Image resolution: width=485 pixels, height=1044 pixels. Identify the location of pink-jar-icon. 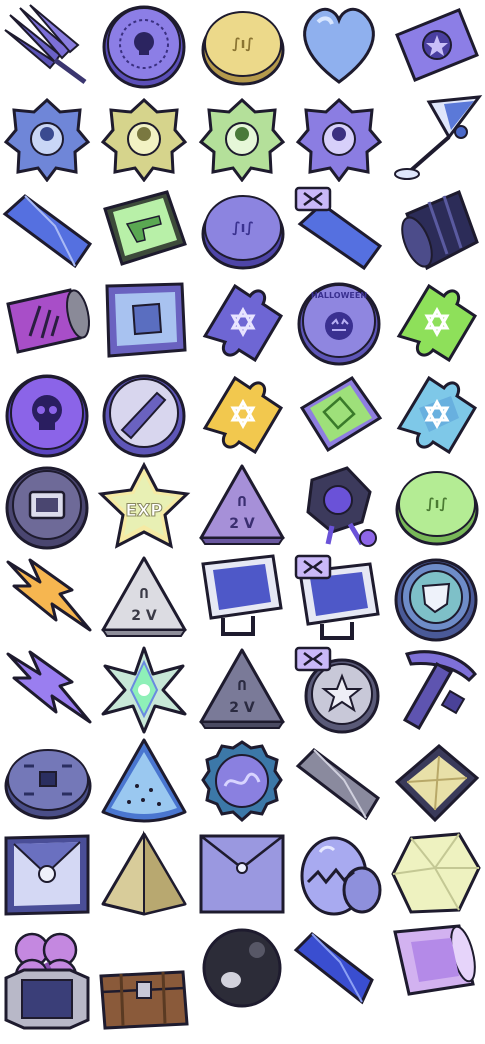
(436, 965).